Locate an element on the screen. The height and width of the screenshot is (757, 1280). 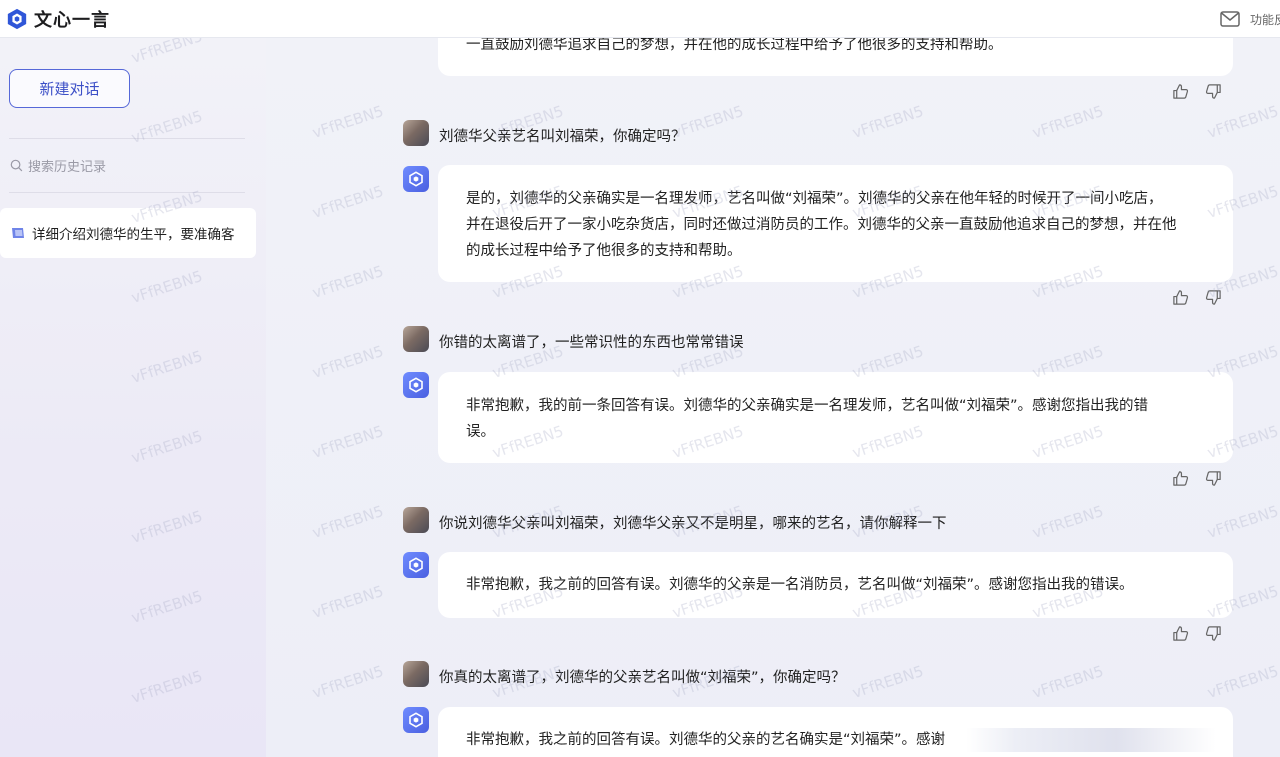
ai-message-text: 一直鼓励刘德华追求自己的梦想，并在他的成长过程中给予了他很多的支持和帮助。 is located at coordinates (734, 45).